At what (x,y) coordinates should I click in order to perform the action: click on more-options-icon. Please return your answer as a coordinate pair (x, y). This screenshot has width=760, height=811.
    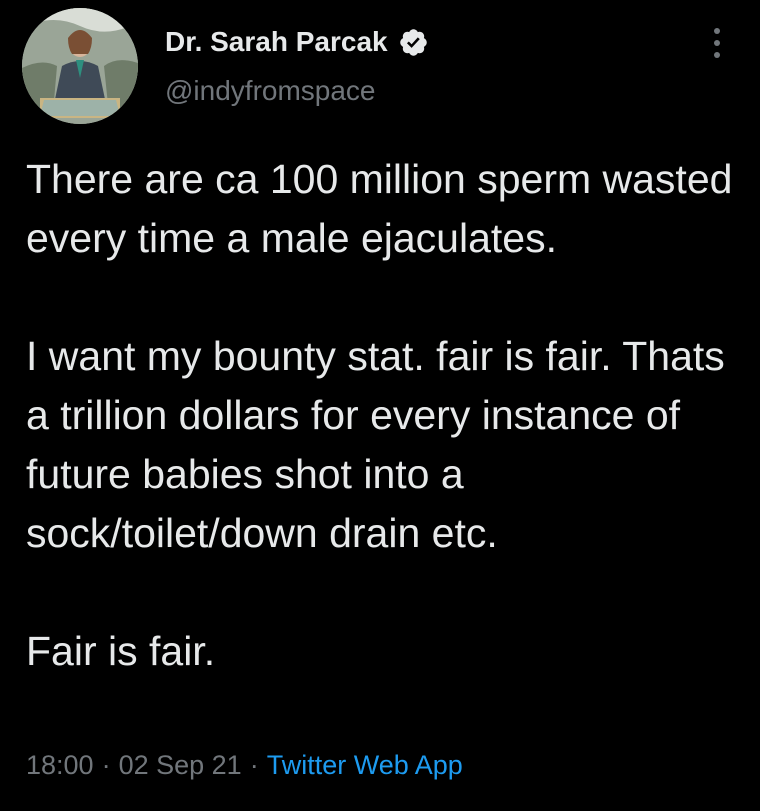
    Looking at the image, I should click on (717, 43).